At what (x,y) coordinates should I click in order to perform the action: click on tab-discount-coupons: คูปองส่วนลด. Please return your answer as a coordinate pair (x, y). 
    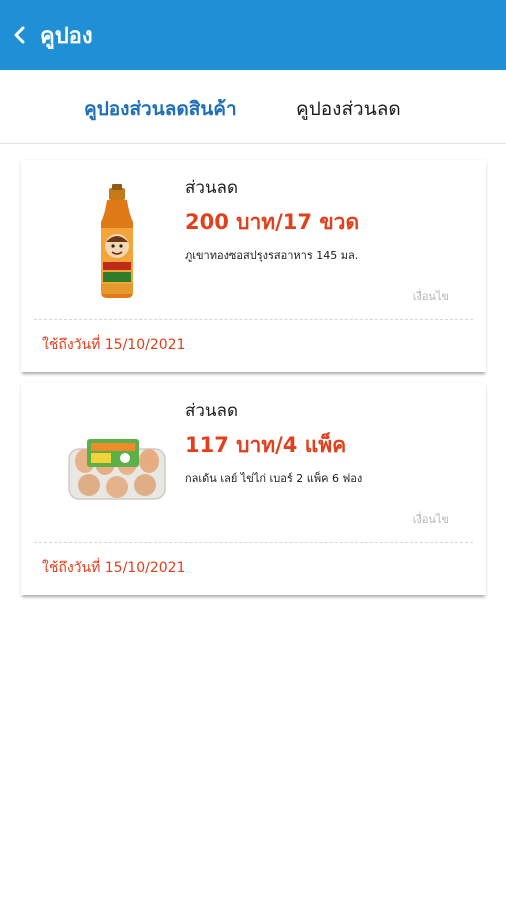
    Looking at the image, I should click on (348, 109).